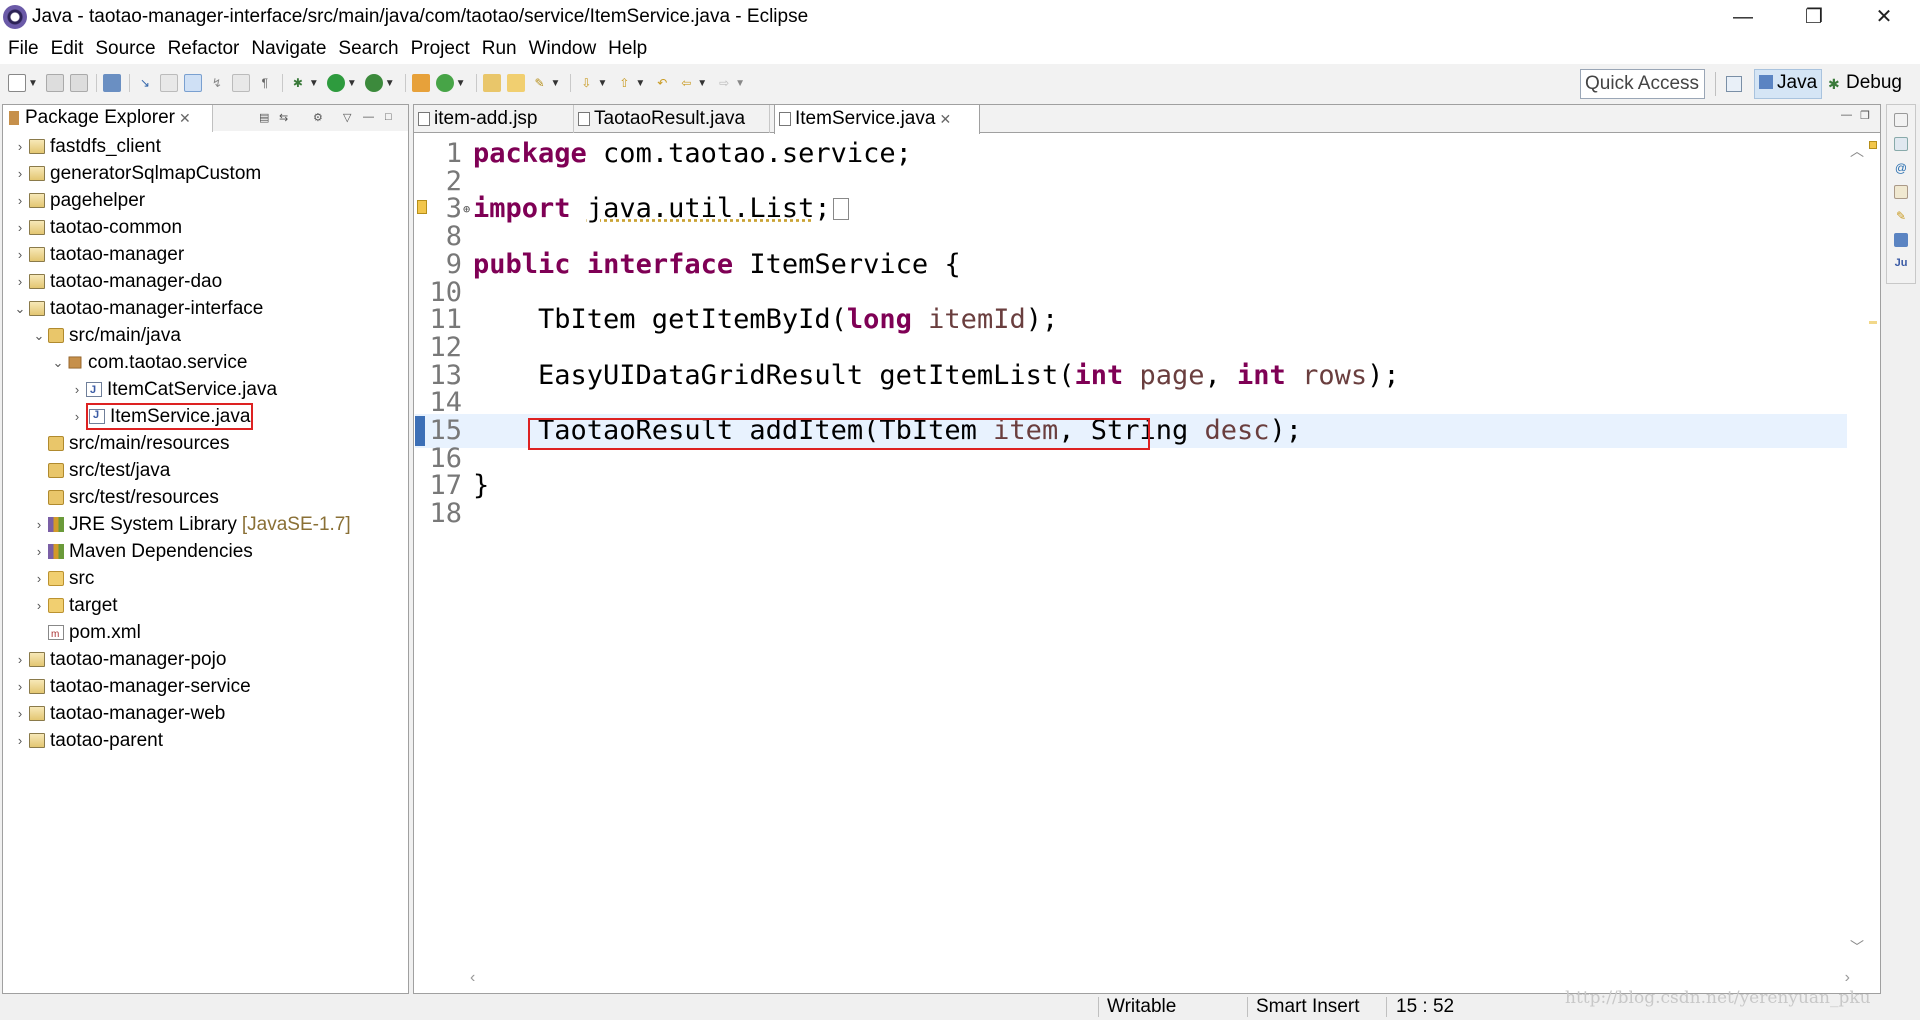 This screenshot has height=1020, width=1920. Describe the element at coordinates (17, 83) in the screenshot. I see `new-icon` at that location.